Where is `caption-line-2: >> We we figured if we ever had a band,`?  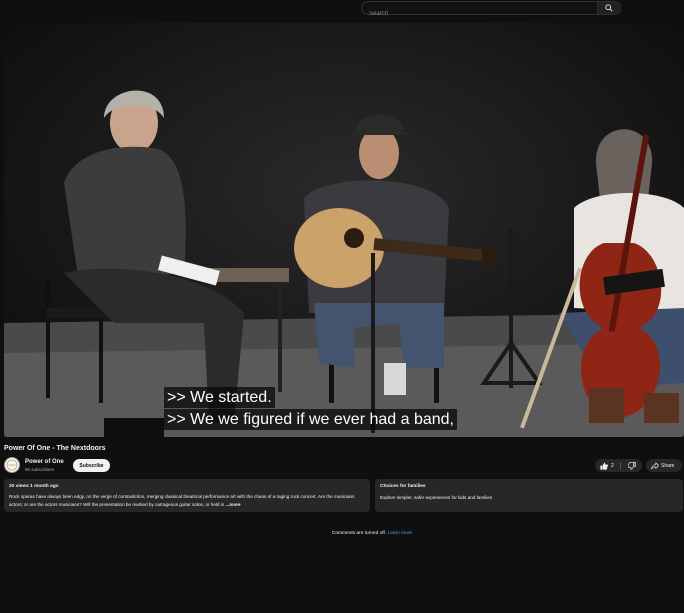
caption-line-2: >> We we figured if we ever had a band, is located at coordinates (310, 419).